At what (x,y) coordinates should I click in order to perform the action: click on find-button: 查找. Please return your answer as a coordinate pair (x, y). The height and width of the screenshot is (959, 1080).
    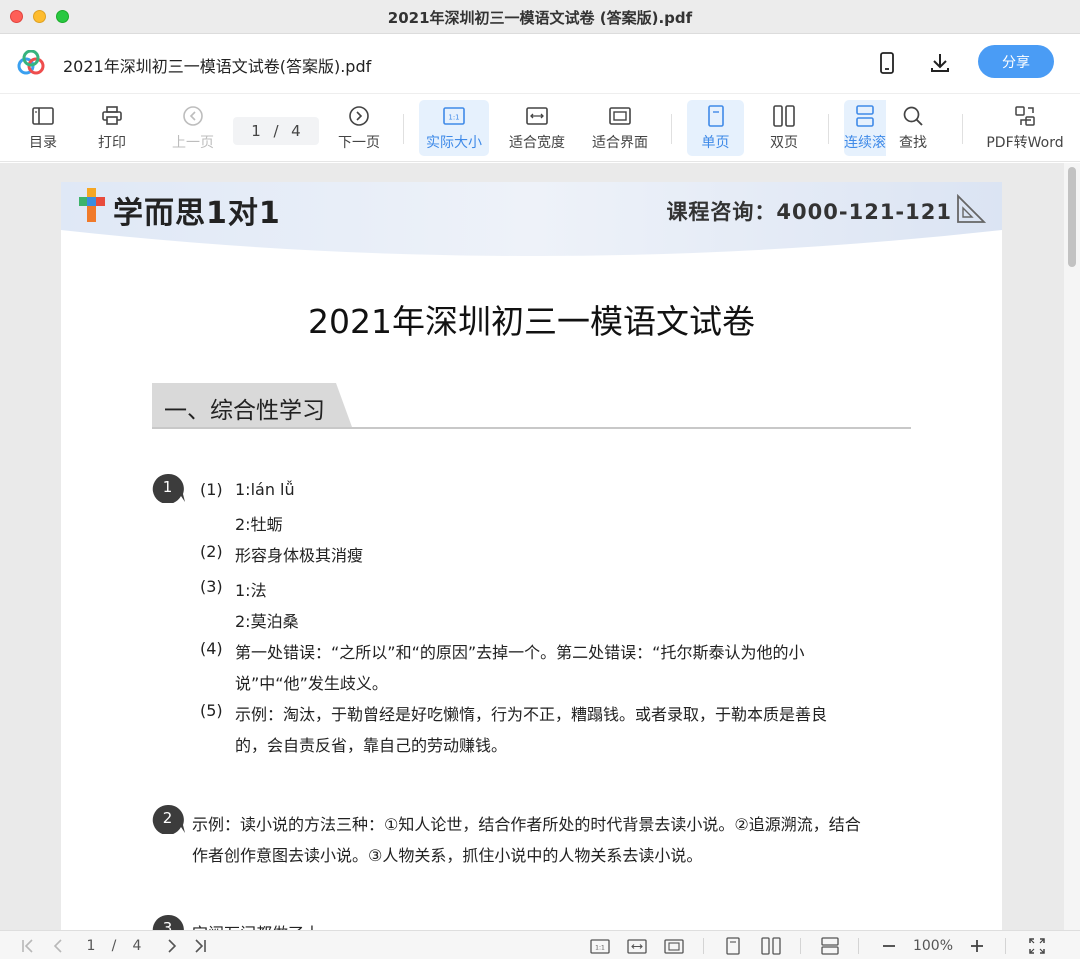
    Looking at the image, I should click on (913, 128).